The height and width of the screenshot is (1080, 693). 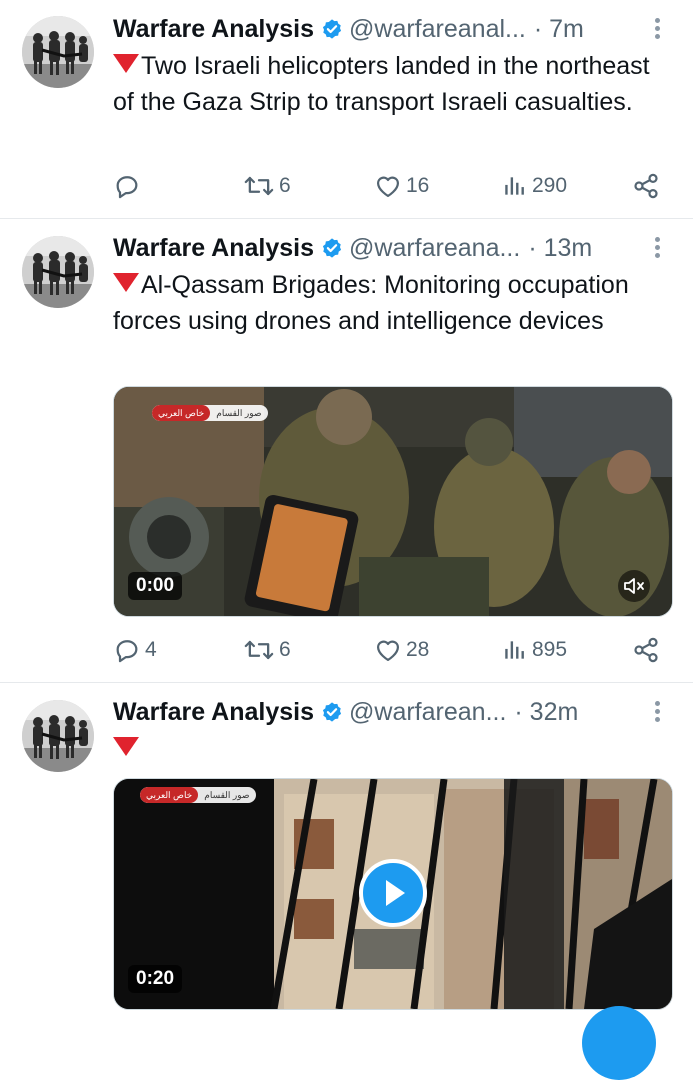 I want to click on compose-button, so click(x=619, y=1043).